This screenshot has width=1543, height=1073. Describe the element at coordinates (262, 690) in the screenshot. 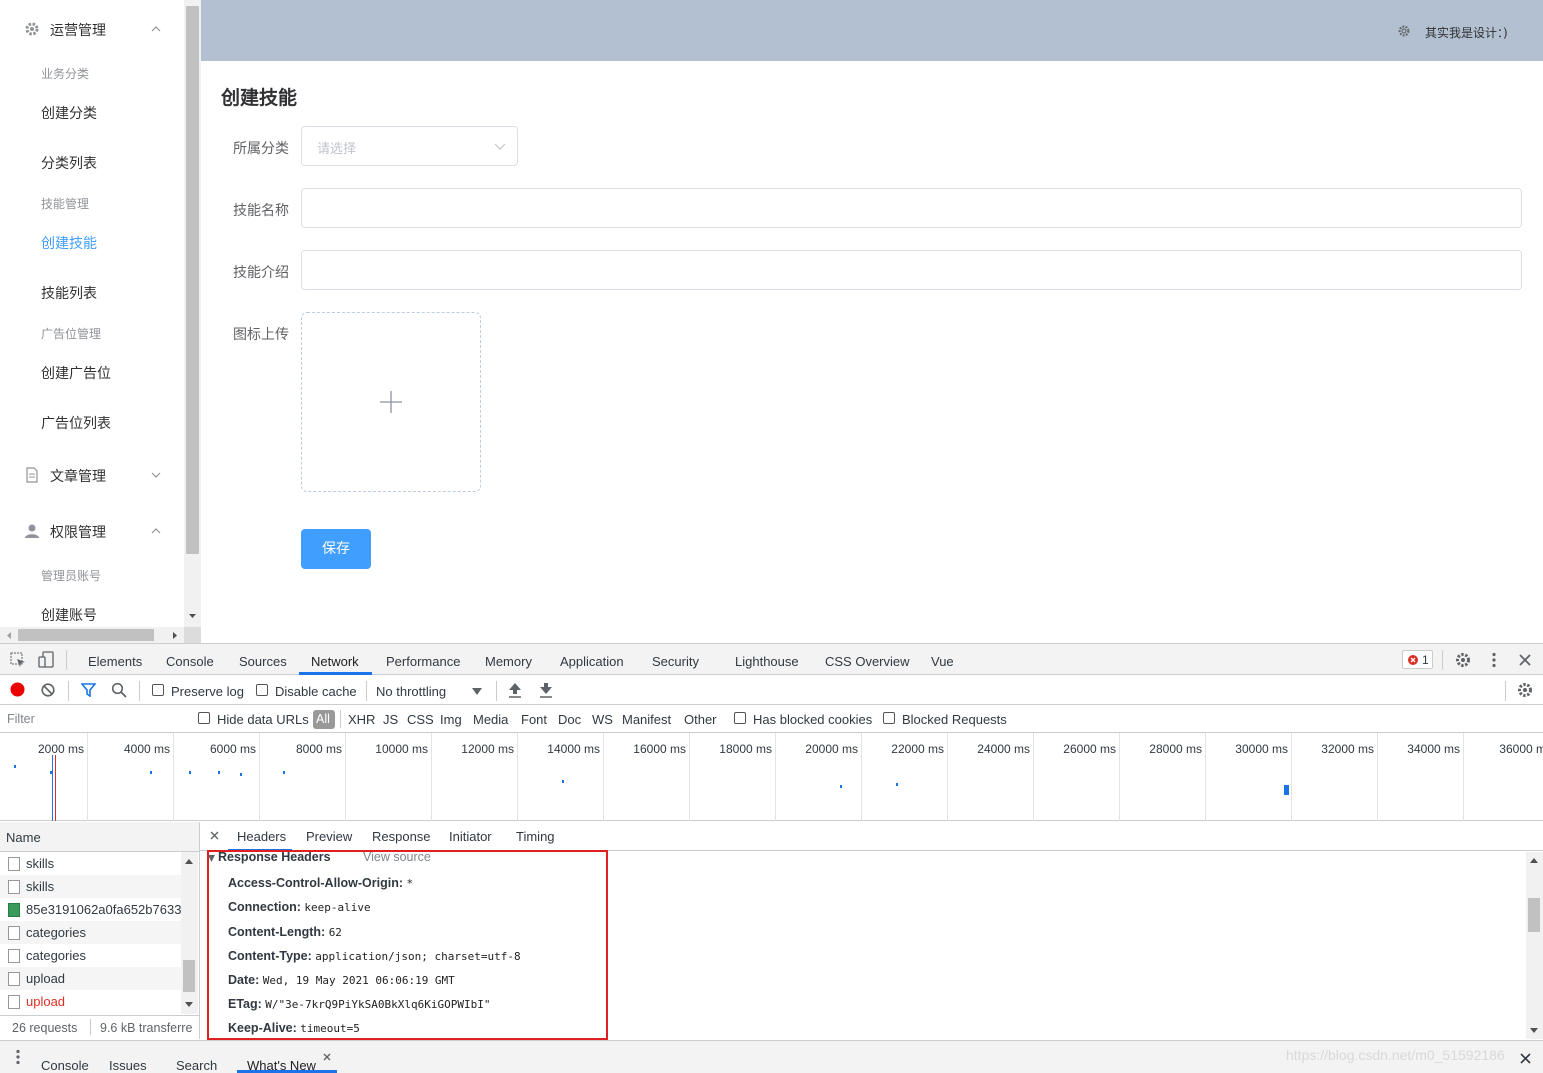

I see `disable-cache-checkbox` at that location.